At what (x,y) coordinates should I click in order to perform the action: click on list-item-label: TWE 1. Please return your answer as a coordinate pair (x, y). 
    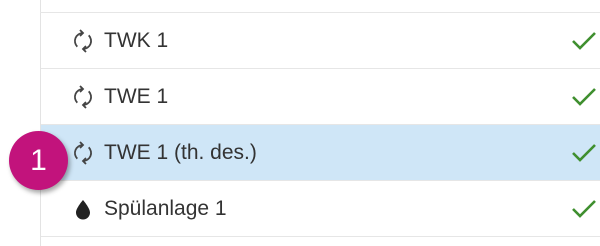
    Looking at the image, I should click on (136, 96).